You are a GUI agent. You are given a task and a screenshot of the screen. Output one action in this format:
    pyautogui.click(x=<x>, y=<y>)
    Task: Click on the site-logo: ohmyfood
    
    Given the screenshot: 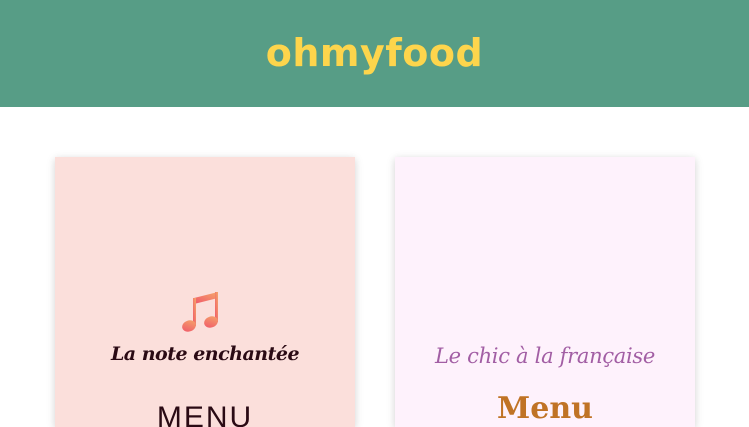 What is the action you would take?
    pyautogui.click(x=374, y=53)
    